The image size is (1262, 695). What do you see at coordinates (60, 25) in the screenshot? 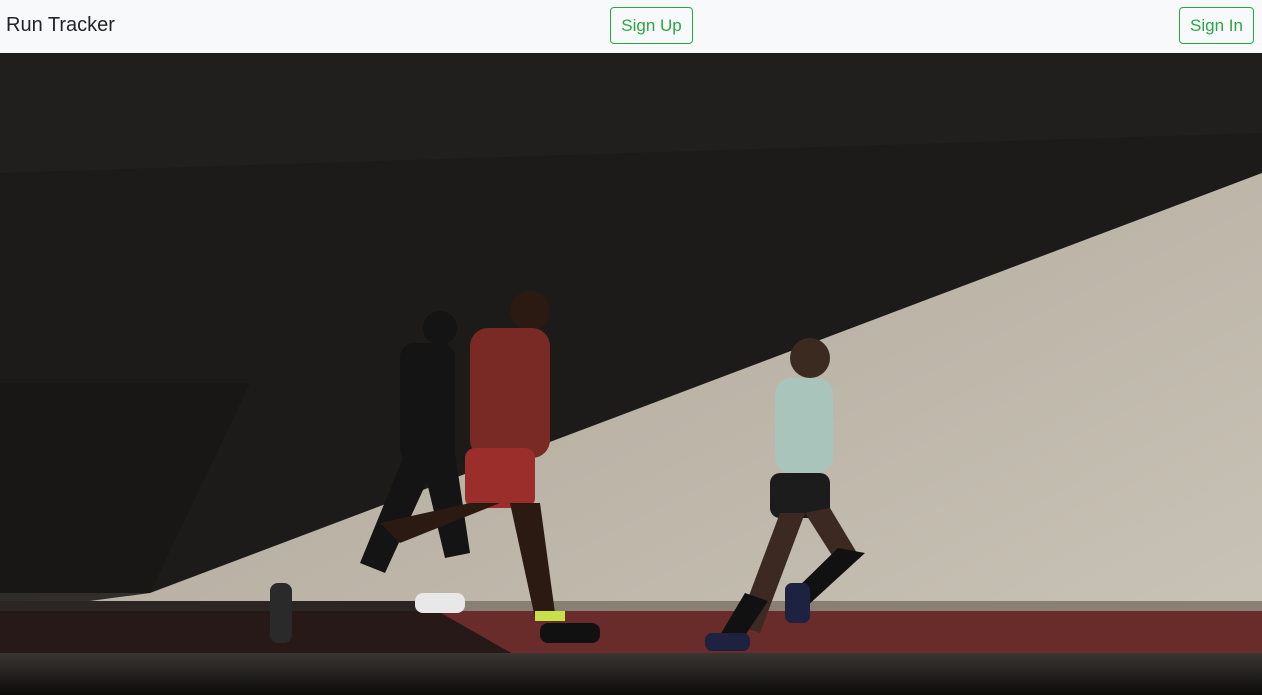
I see `brand-logo: Run Tracker` at bounding box center [60, 25].